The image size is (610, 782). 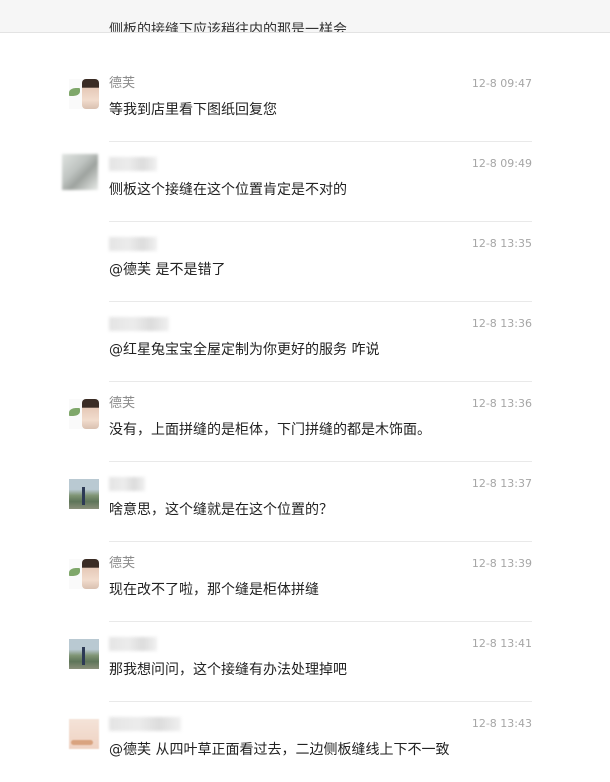 I want to click on chat-message: 德芙 12-8 13:39 现在改不了啦，那个缝是柜体拼缝, so click(x=305, y=582).